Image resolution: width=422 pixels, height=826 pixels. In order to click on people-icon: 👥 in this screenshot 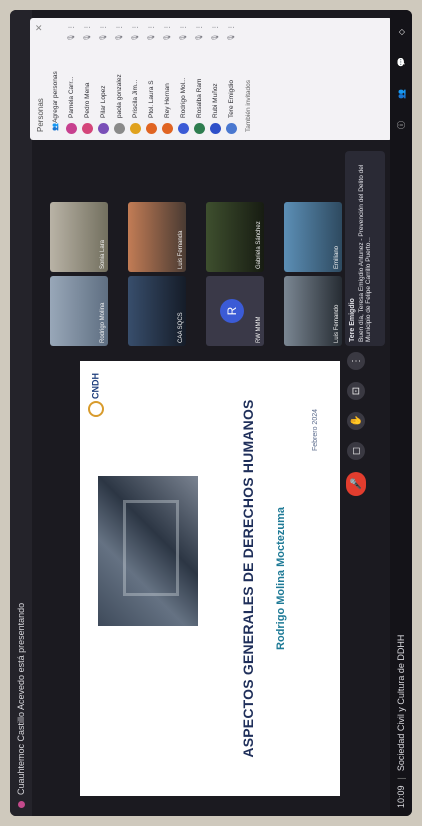, I will do `click(401, 94)`.